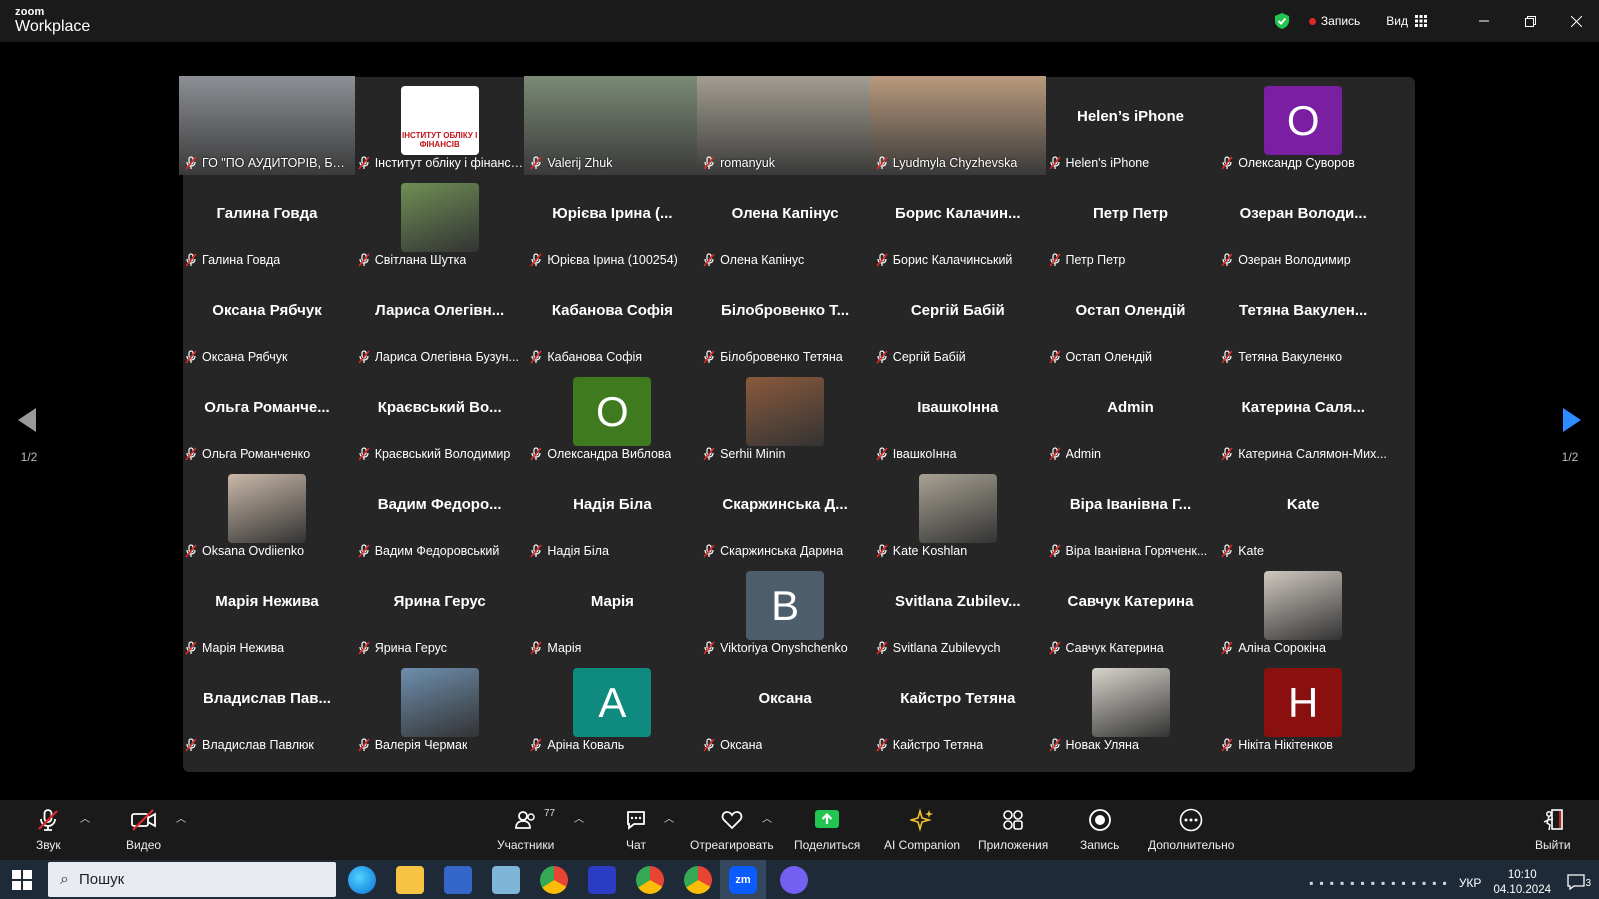  Describe the element at coordinates (1303, 222) in the screenshot. I see `participant-tile: Озеран Володи... Озеран Володимир` at that location.